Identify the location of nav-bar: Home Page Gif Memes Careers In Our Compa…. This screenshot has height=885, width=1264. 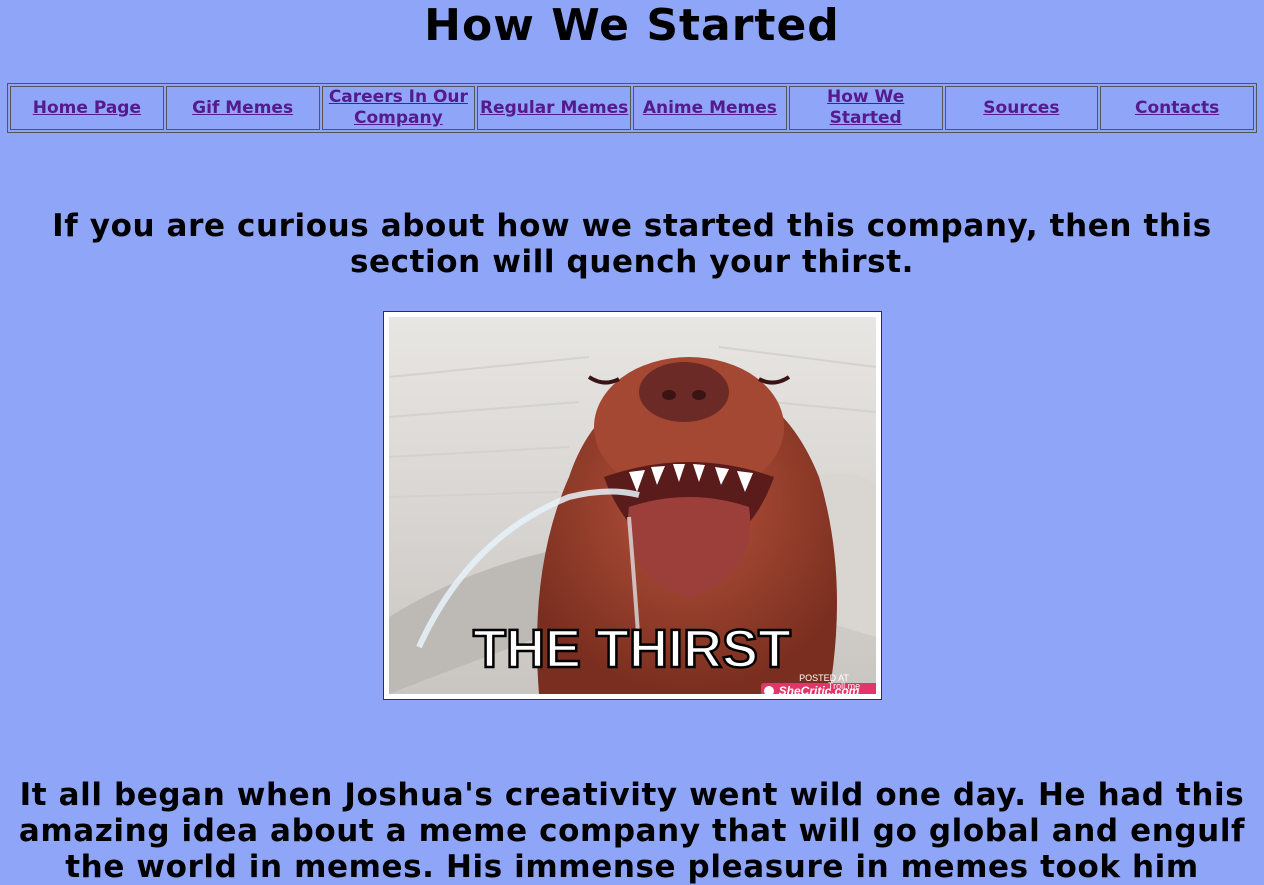
(632, 108).